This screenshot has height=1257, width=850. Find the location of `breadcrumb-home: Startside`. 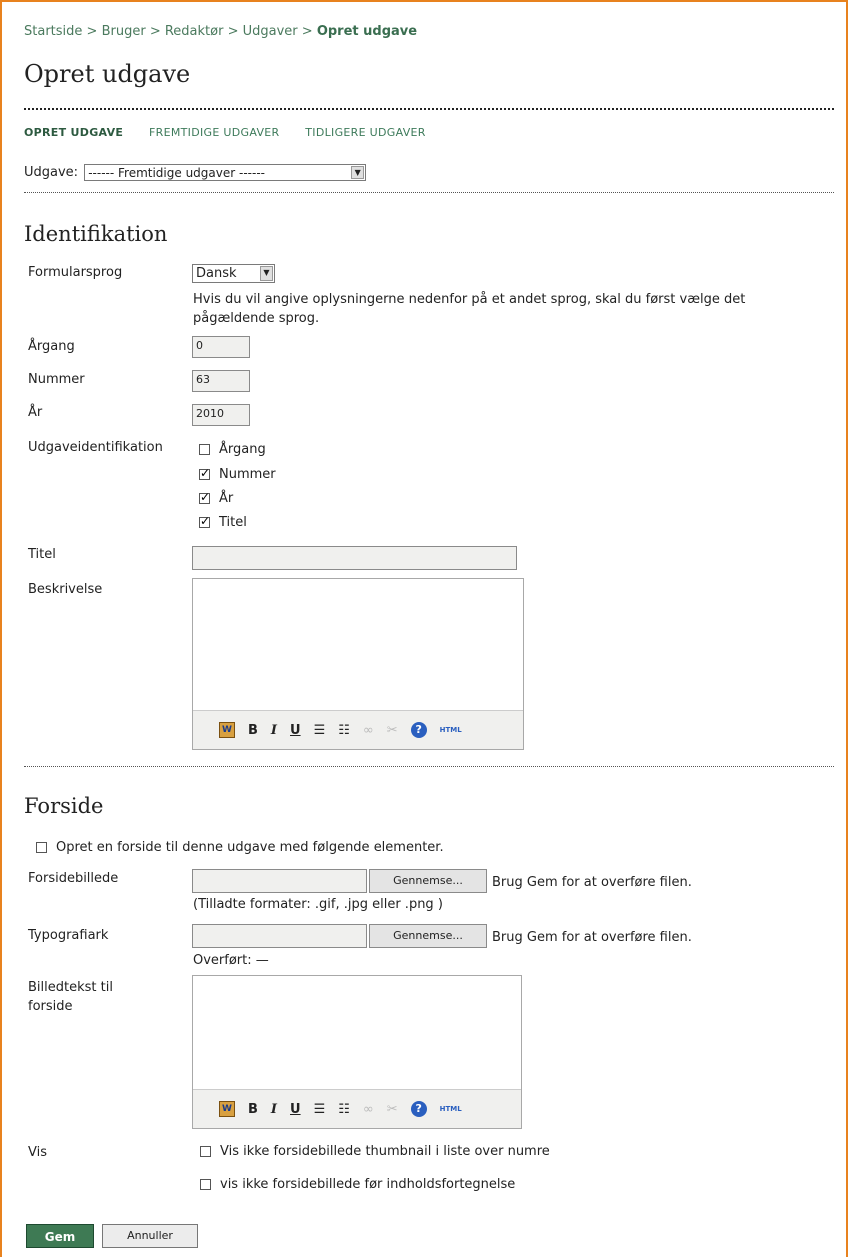

breadcrumb-home: Startside is located at coordinates (53, 31).